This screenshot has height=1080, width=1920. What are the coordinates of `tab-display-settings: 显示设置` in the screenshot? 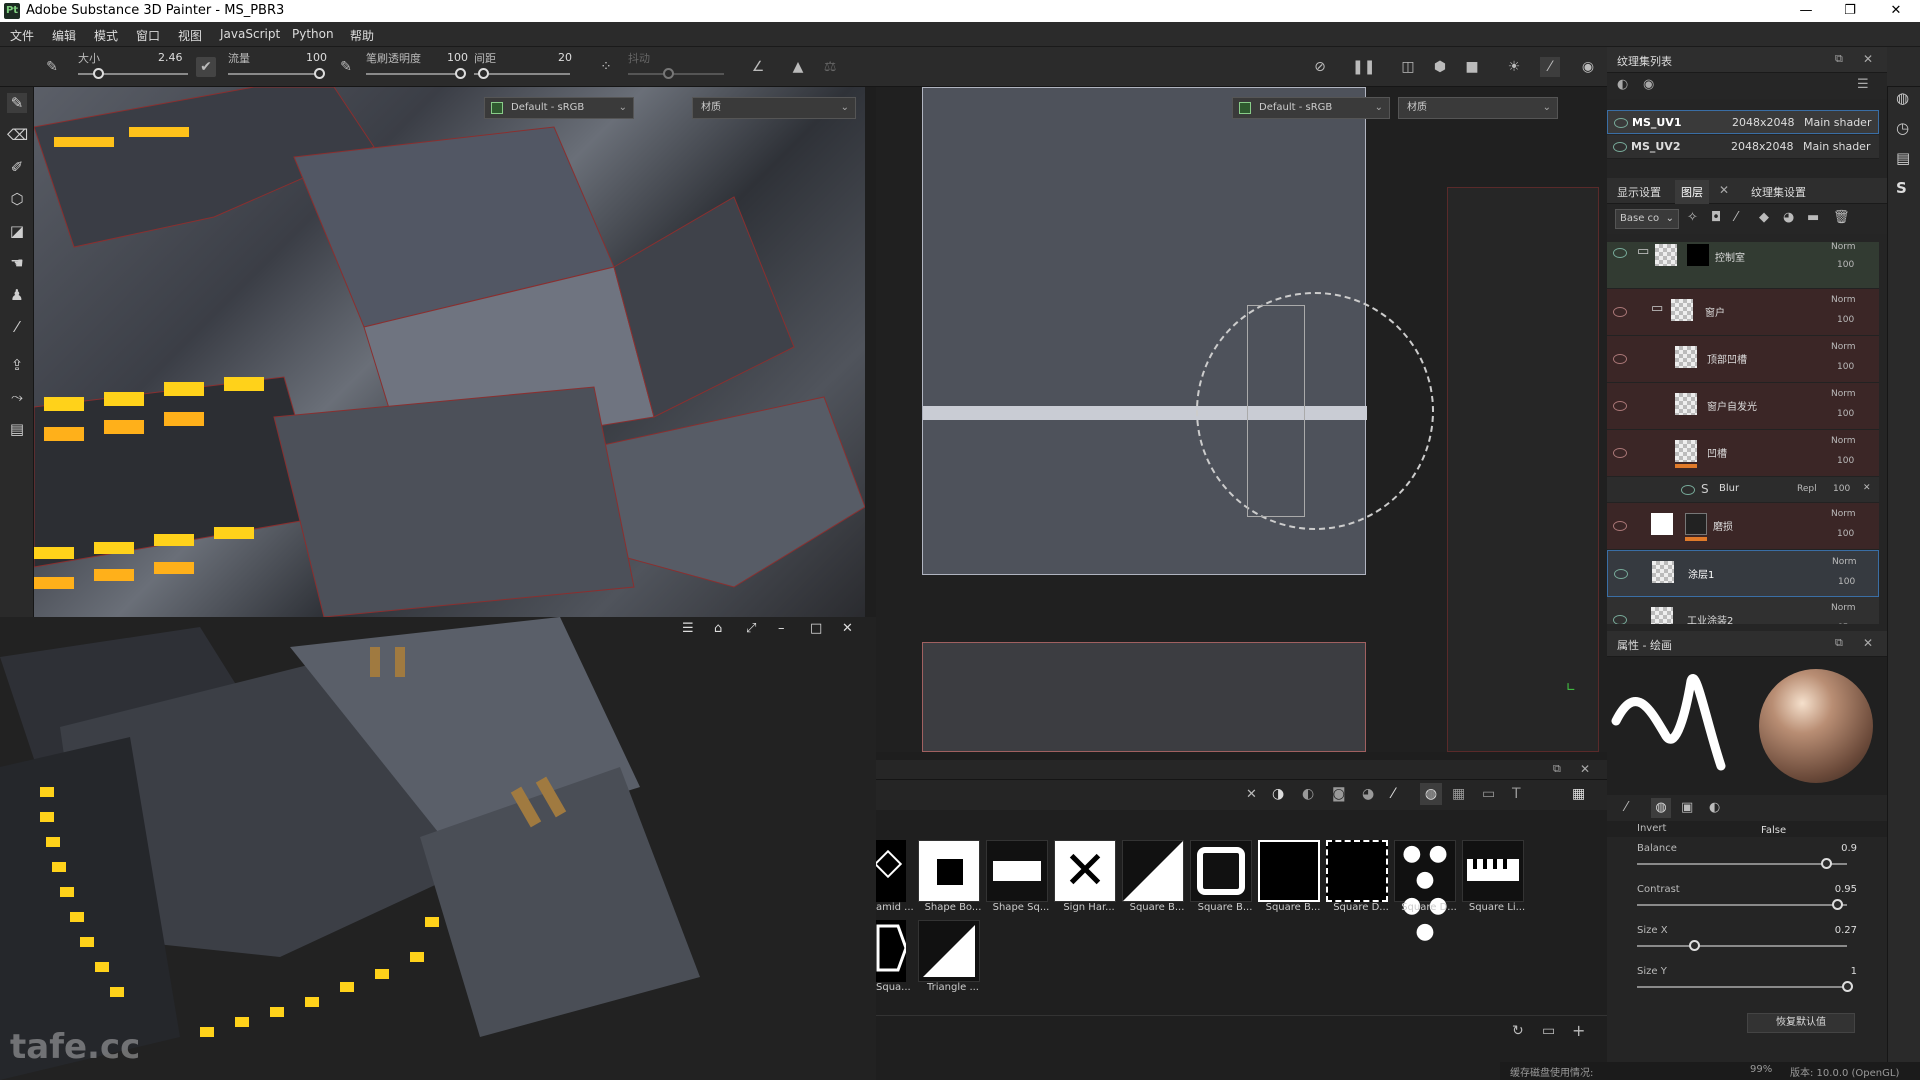 It's located at (1639, 192).